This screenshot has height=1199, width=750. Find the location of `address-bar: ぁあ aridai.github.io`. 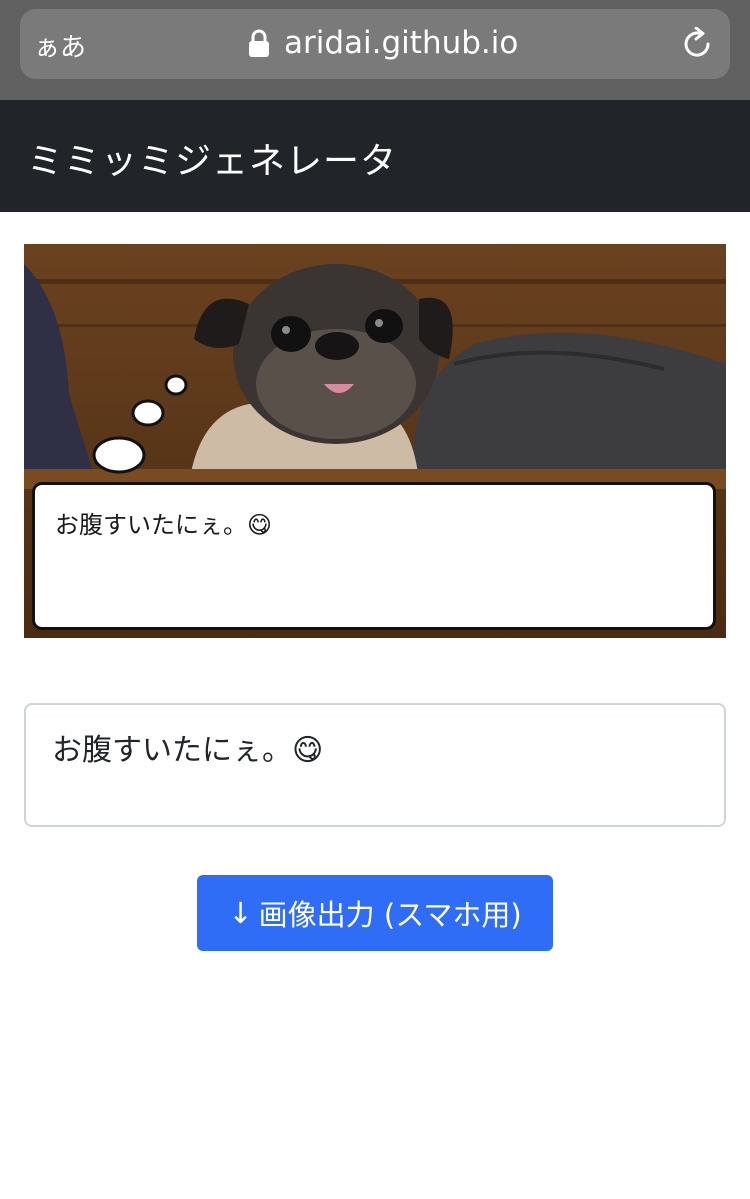

address-bar: ぁあ aridai.github.io is located at coordinates (375, 44).